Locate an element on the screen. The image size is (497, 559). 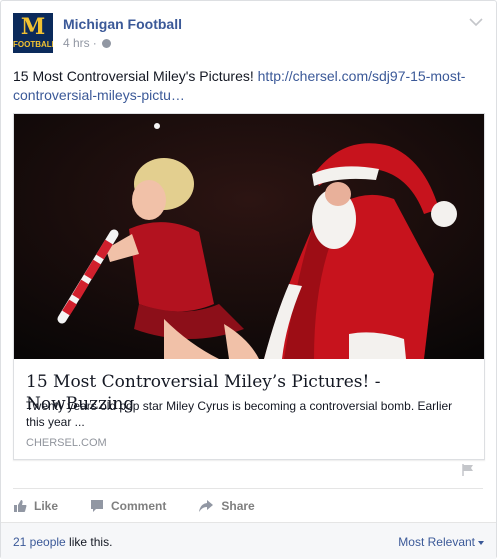
share-icon is located at coordinates (206, 506).